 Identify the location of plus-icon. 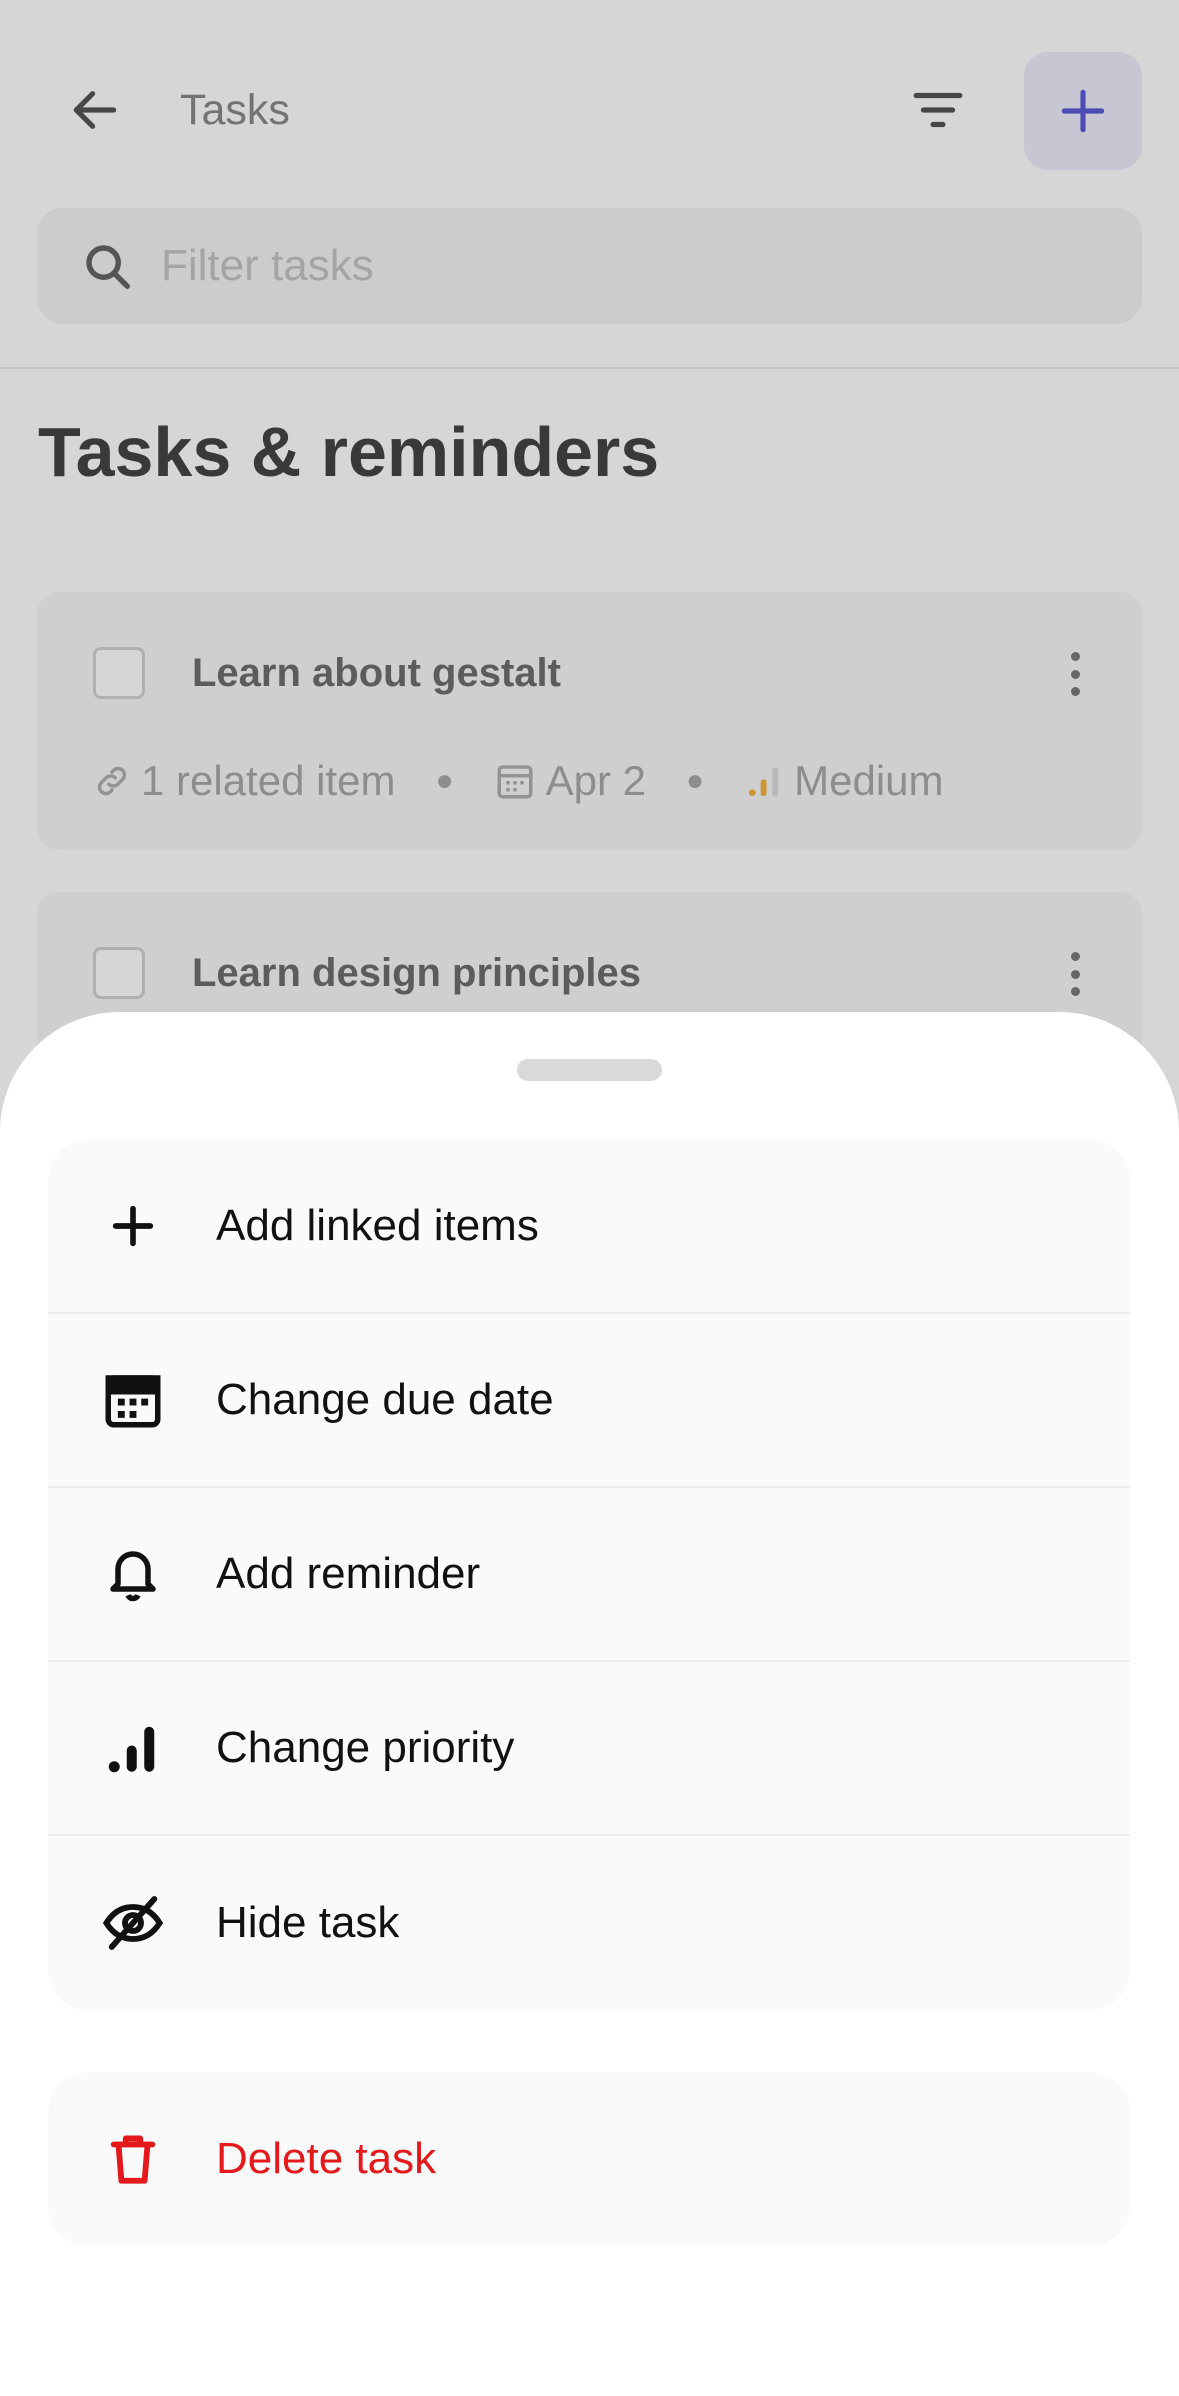
(133, 1226).